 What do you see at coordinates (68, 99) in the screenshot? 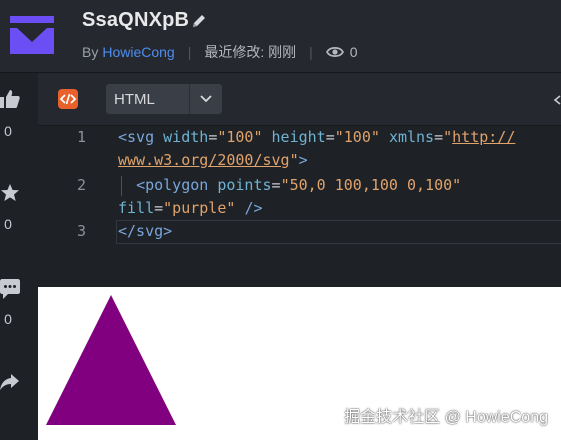
I see `code-icon` at bounding box center [68, 99].